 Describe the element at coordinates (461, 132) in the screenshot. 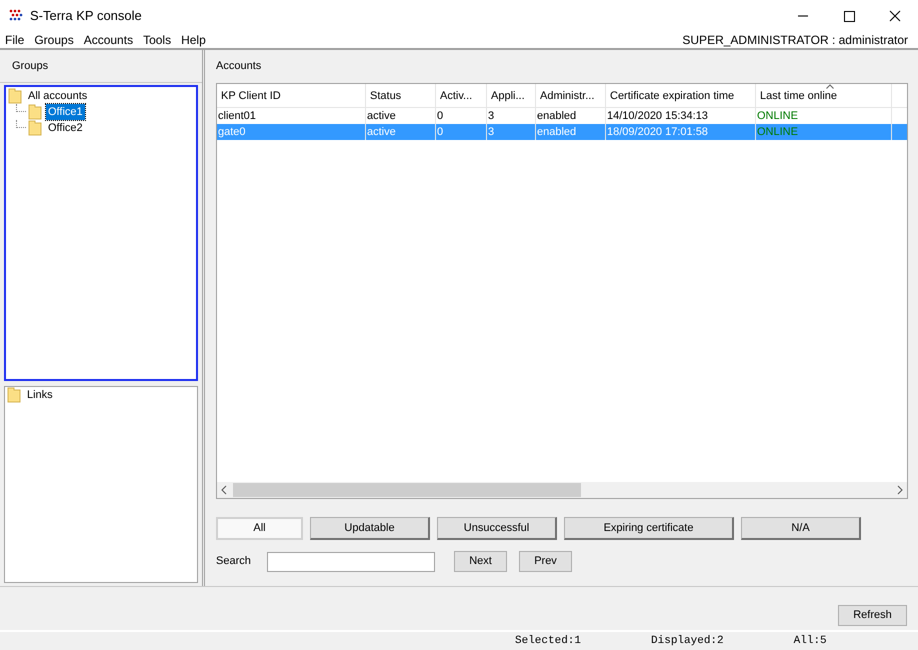

I see `table-cell: 0` at that location.